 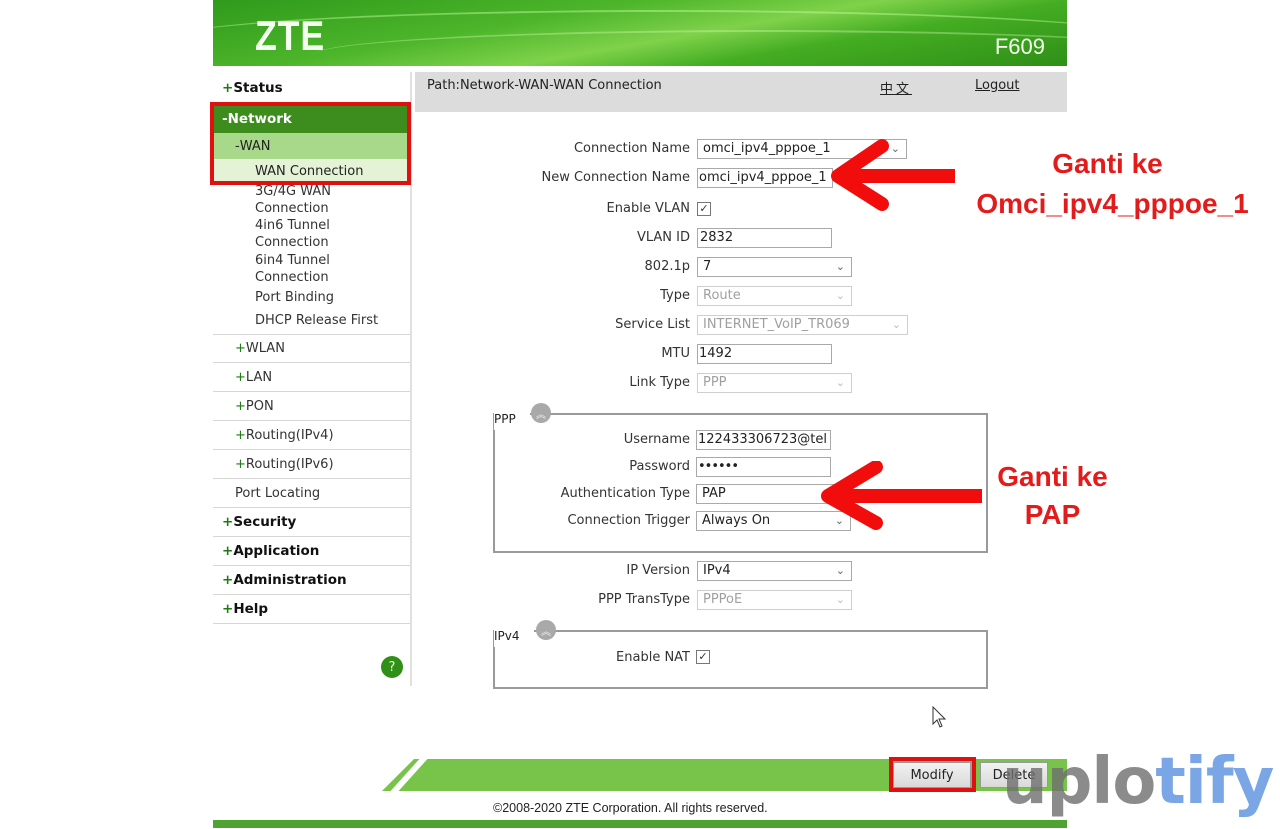 I want to click on sidebar-item-label: WAN, so click(x=255, y=146).